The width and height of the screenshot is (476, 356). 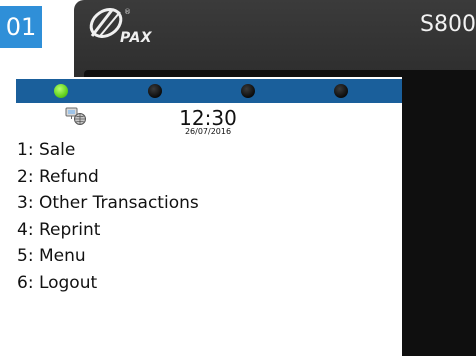 I want to click on pax-logo: ® PAX, so click(x=126, y=29).